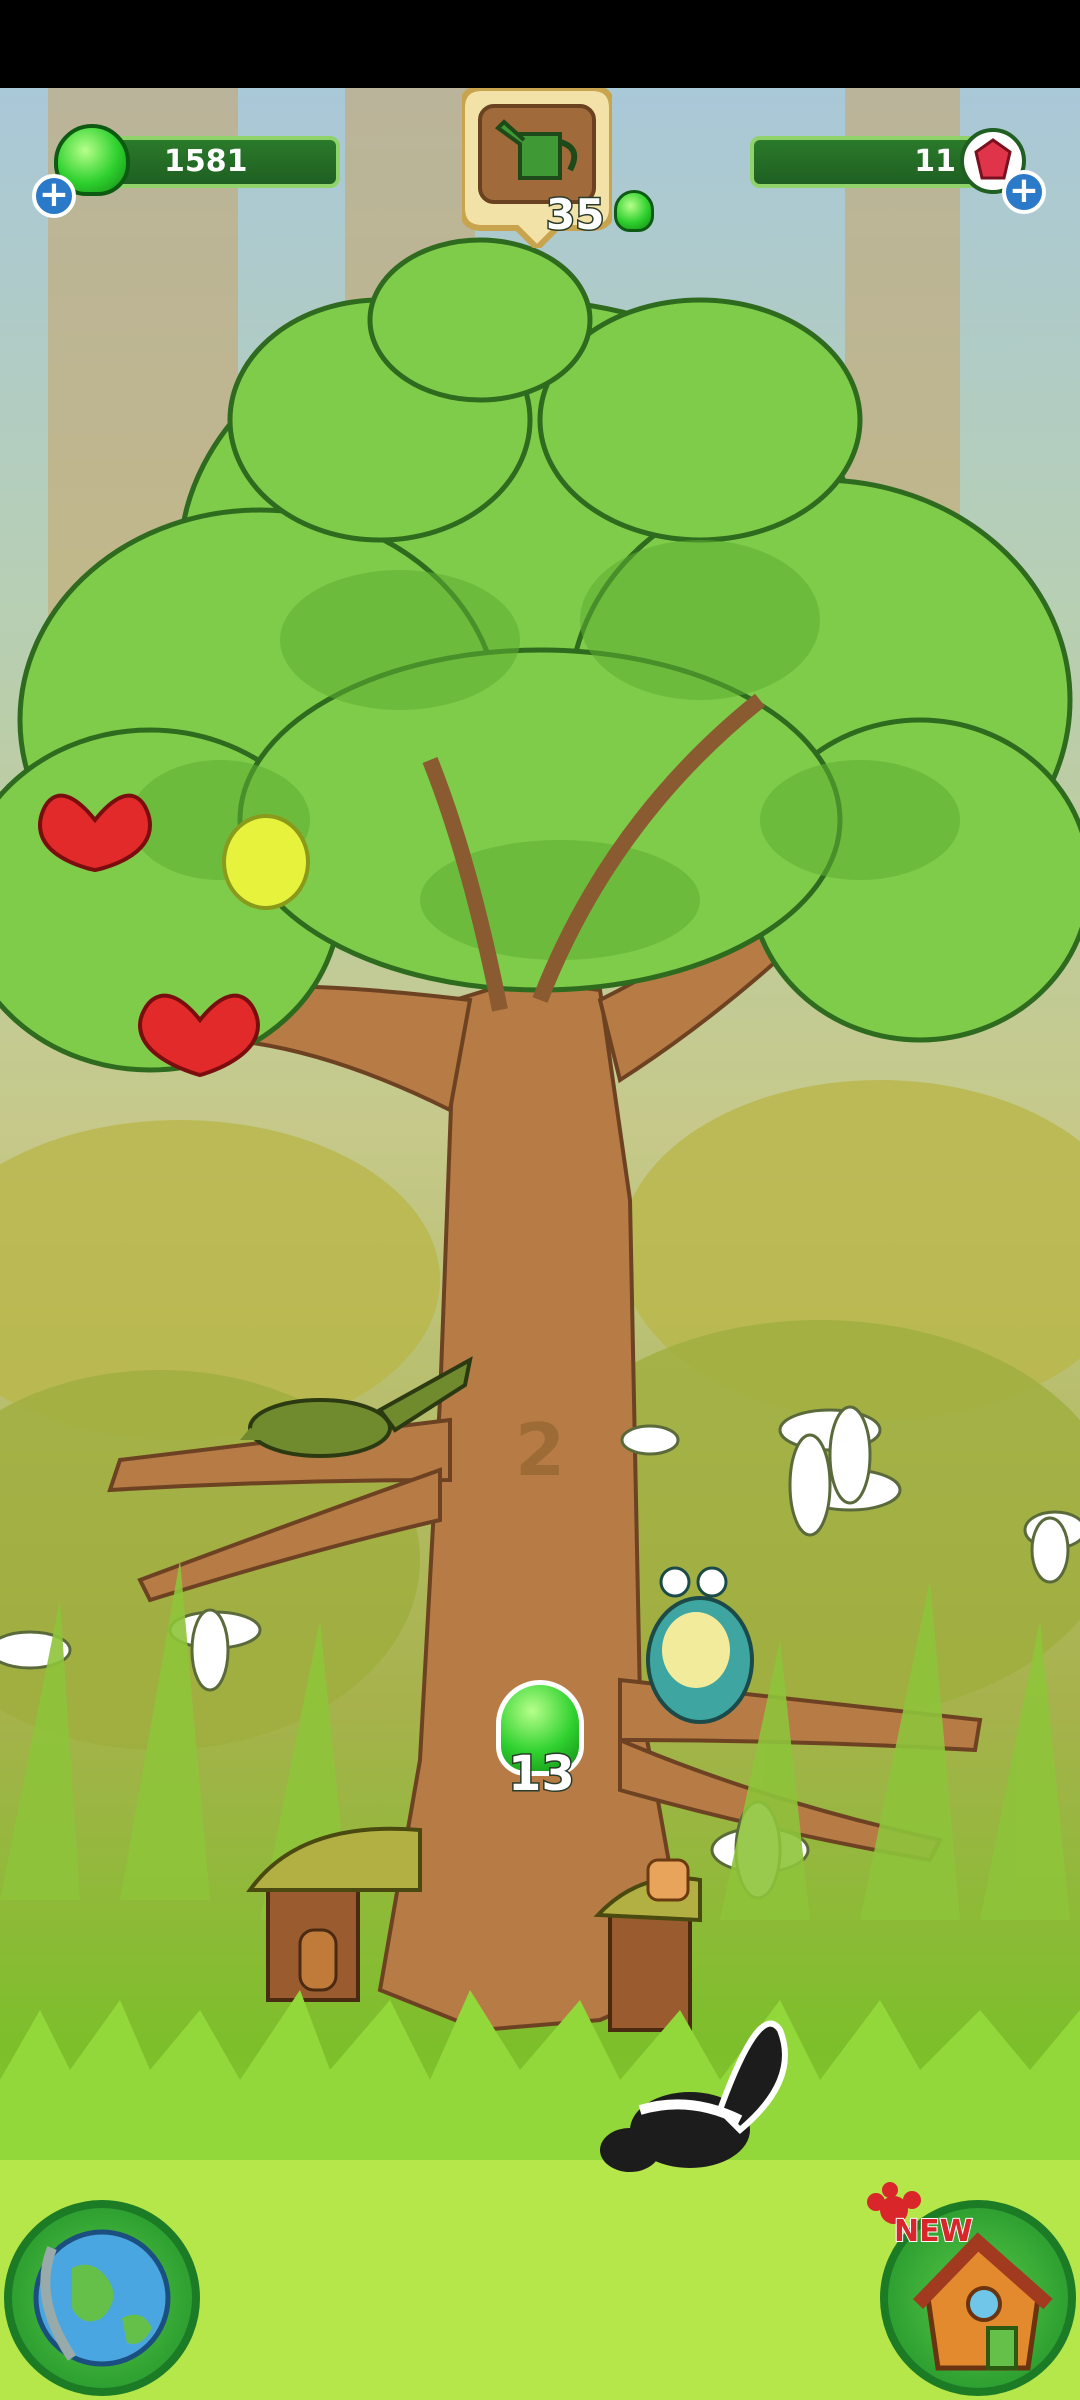 Image resolution: width=1080 pixels, height=2400 pixels. Describe the element at coordinates (540, 44) in the screenshot. I see `status-bar` at that location.